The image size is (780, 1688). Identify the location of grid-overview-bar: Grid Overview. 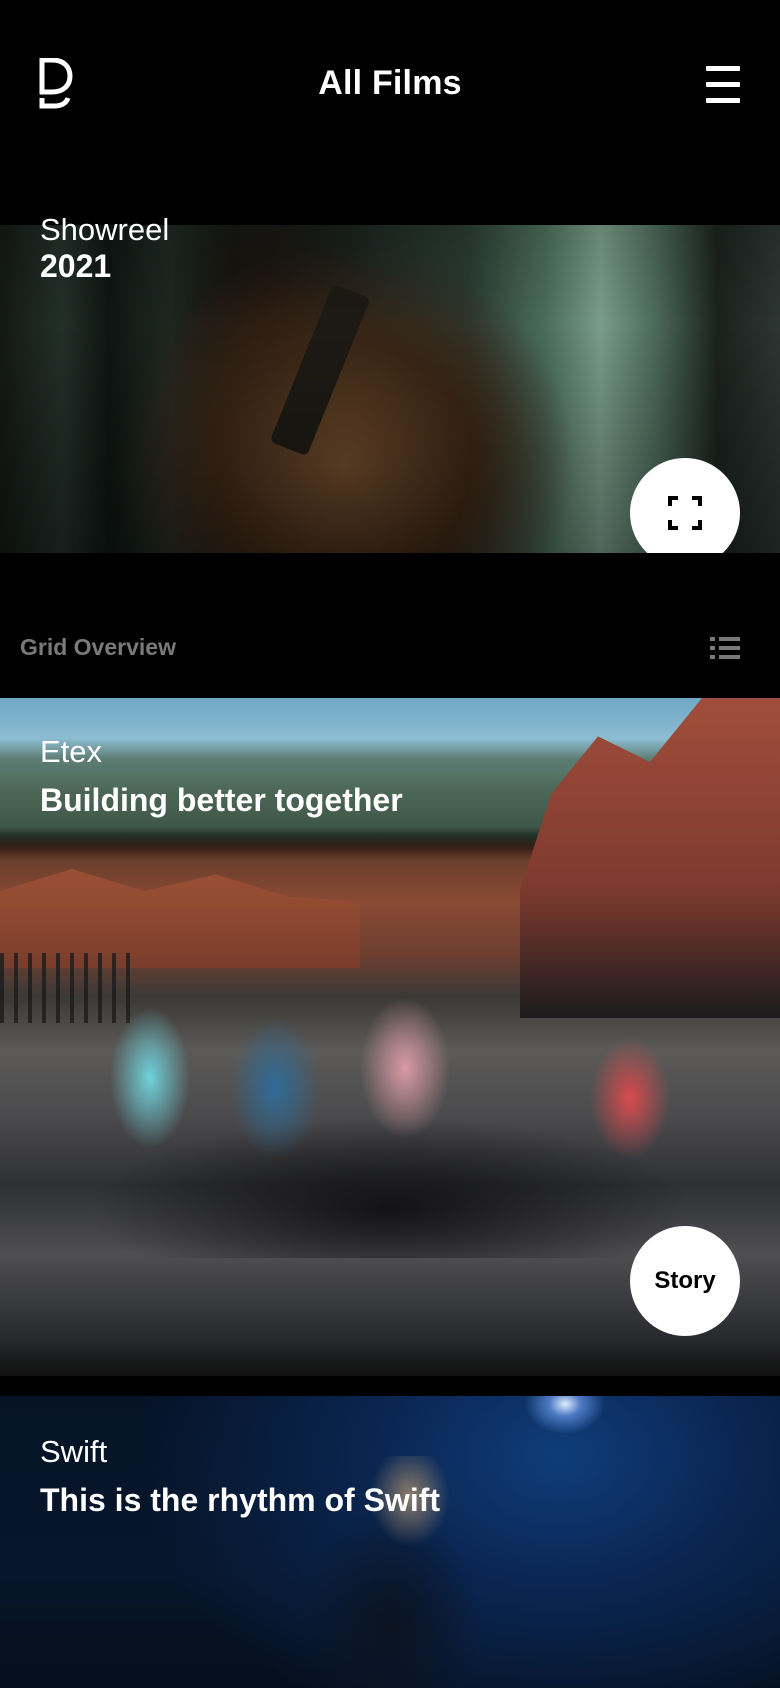
(390, 648).